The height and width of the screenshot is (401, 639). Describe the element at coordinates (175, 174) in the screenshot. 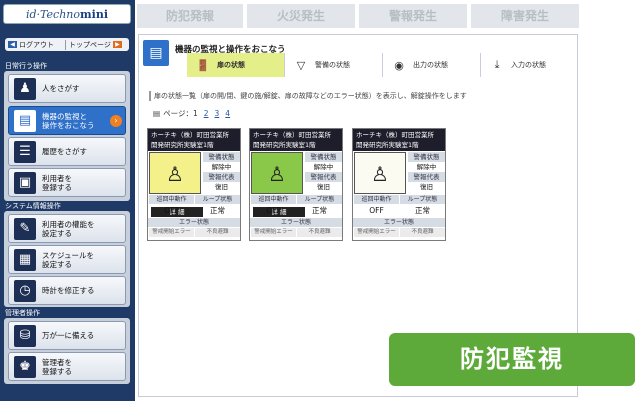

I see `person-icon: ♙` at that location.